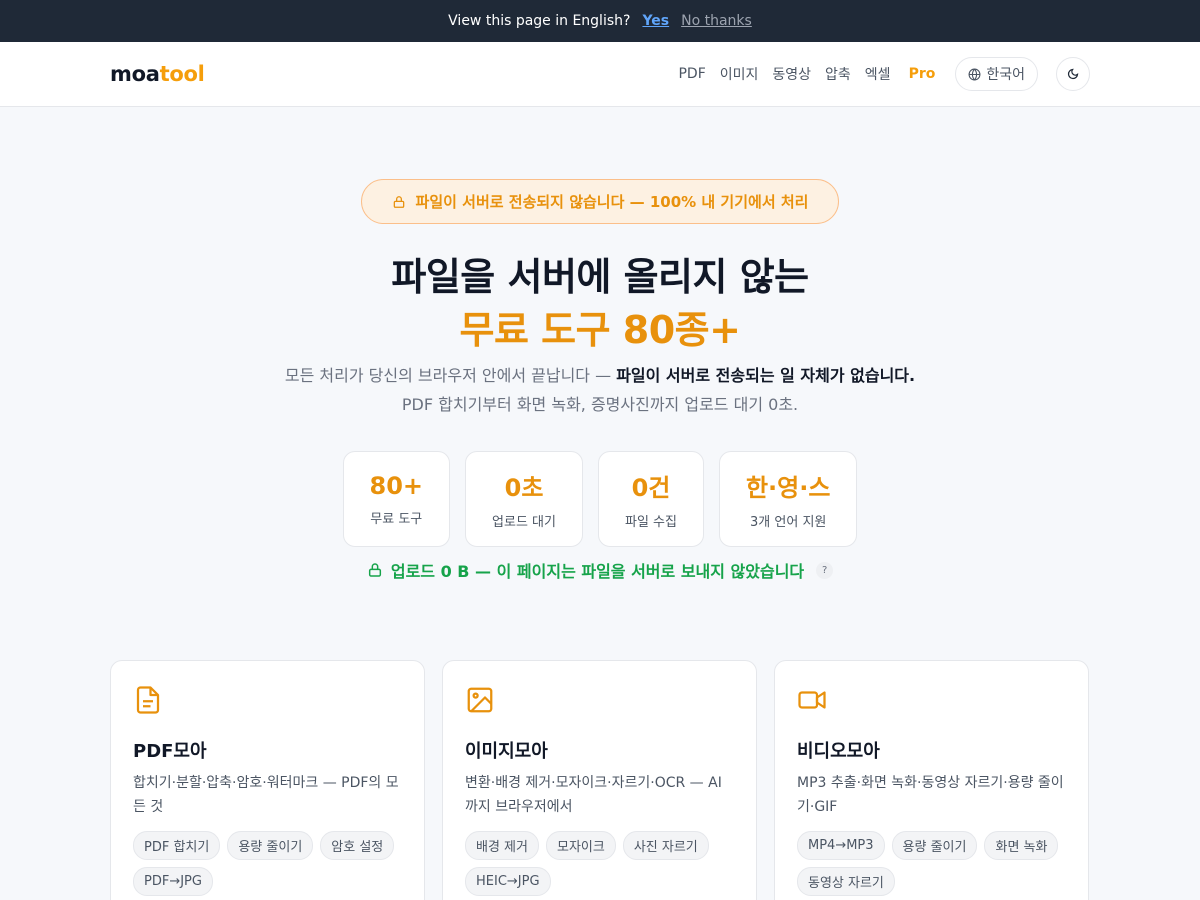  I want to click on upload-status: 업로드 0 B — 이 페이지는 파일을 서버로 보내지 않았습니다 ?, so click(600, 570).